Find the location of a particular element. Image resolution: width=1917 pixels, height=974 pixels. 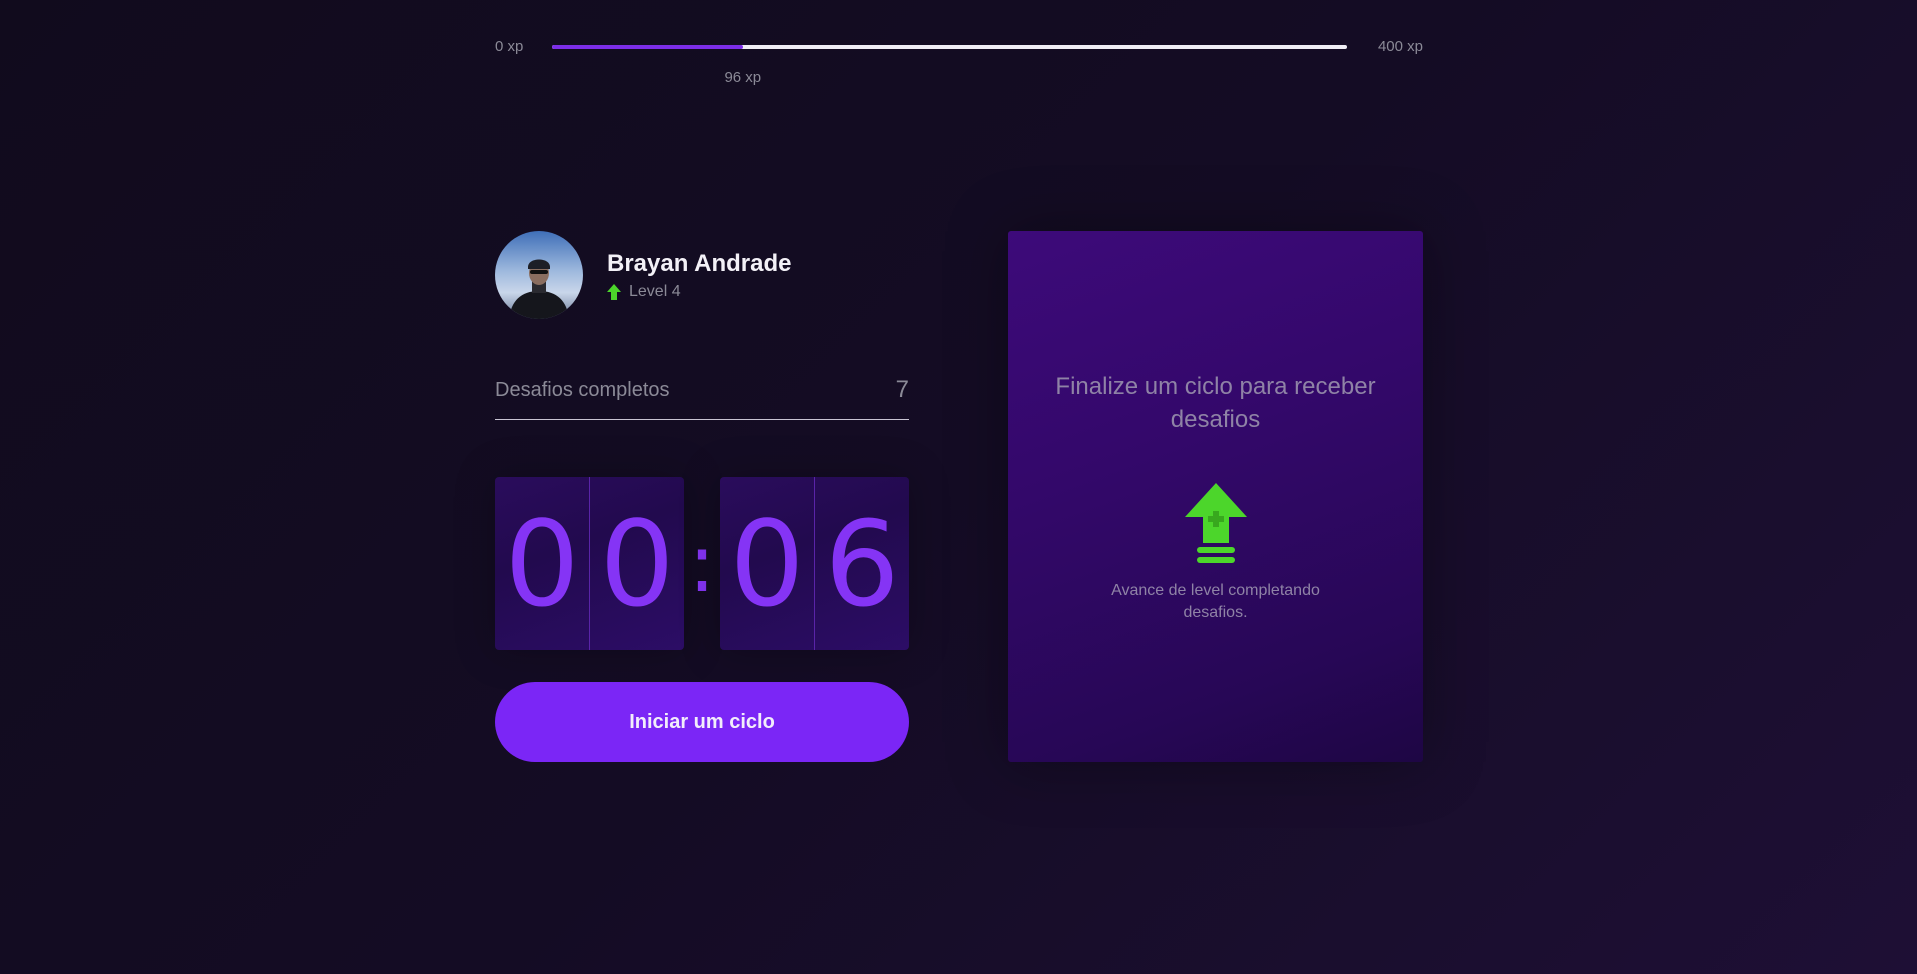

second-digit-tens: 0 is located at coordinates (767, 563).